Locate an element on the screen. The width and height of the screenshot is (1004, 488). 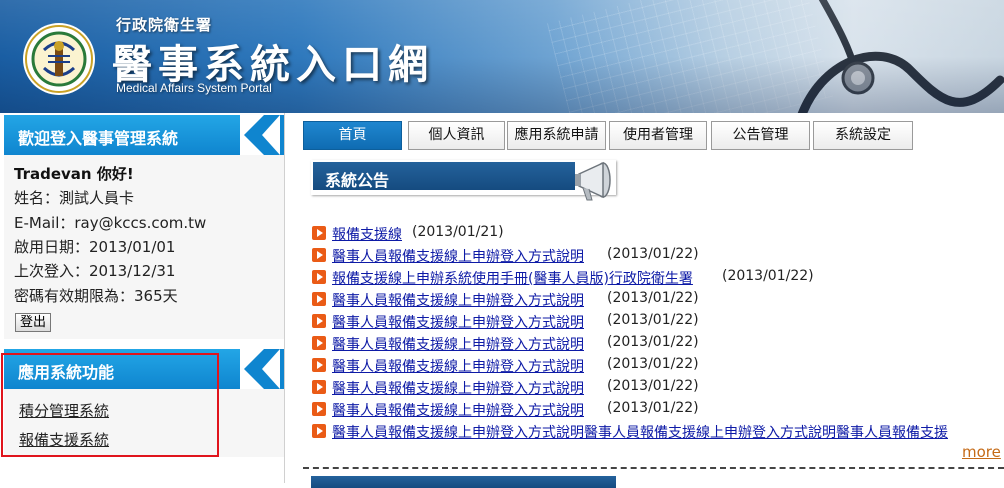
tab-home: 首頁 is located at coordinates (352, 135).